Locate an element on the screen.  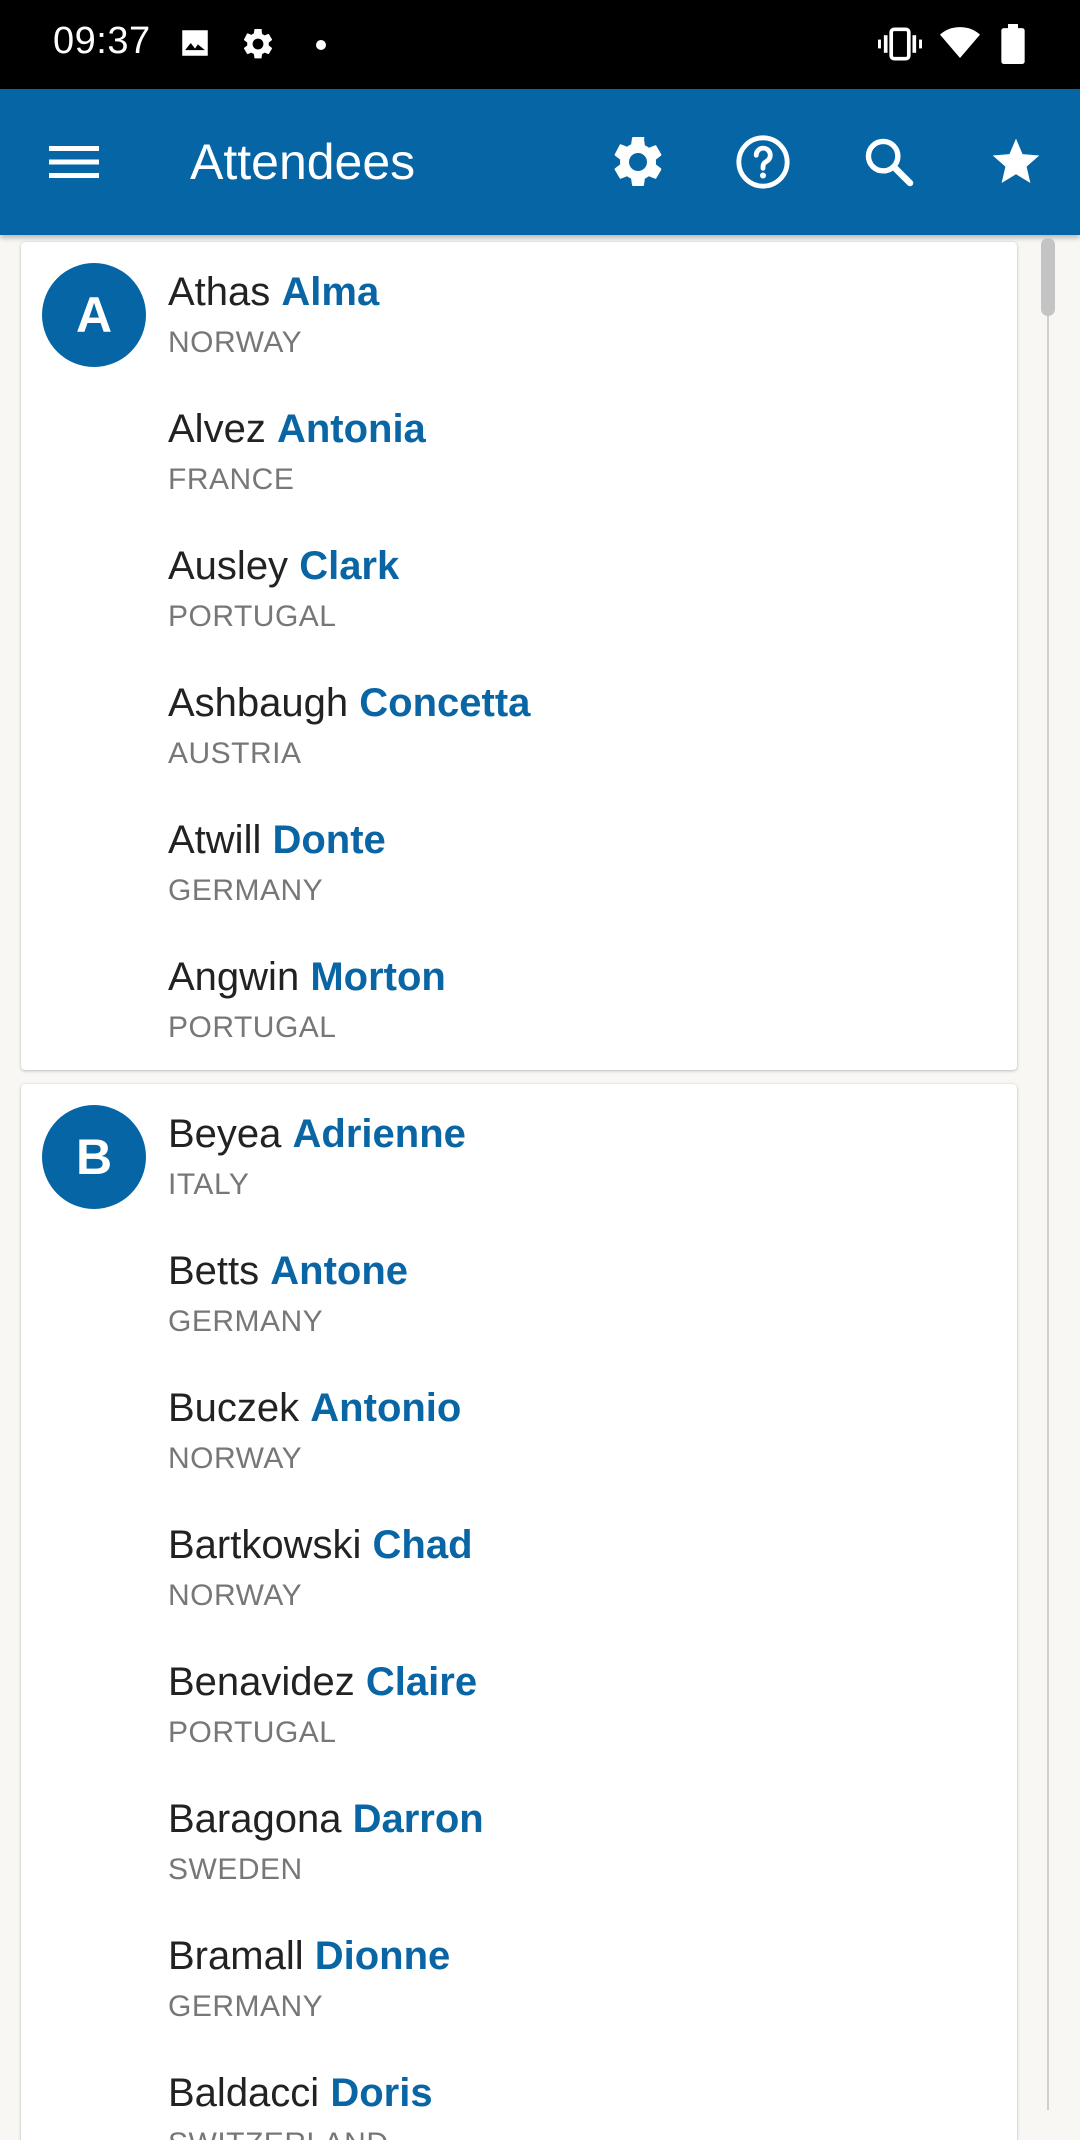
help-icon is located at coordinates (763, 162).